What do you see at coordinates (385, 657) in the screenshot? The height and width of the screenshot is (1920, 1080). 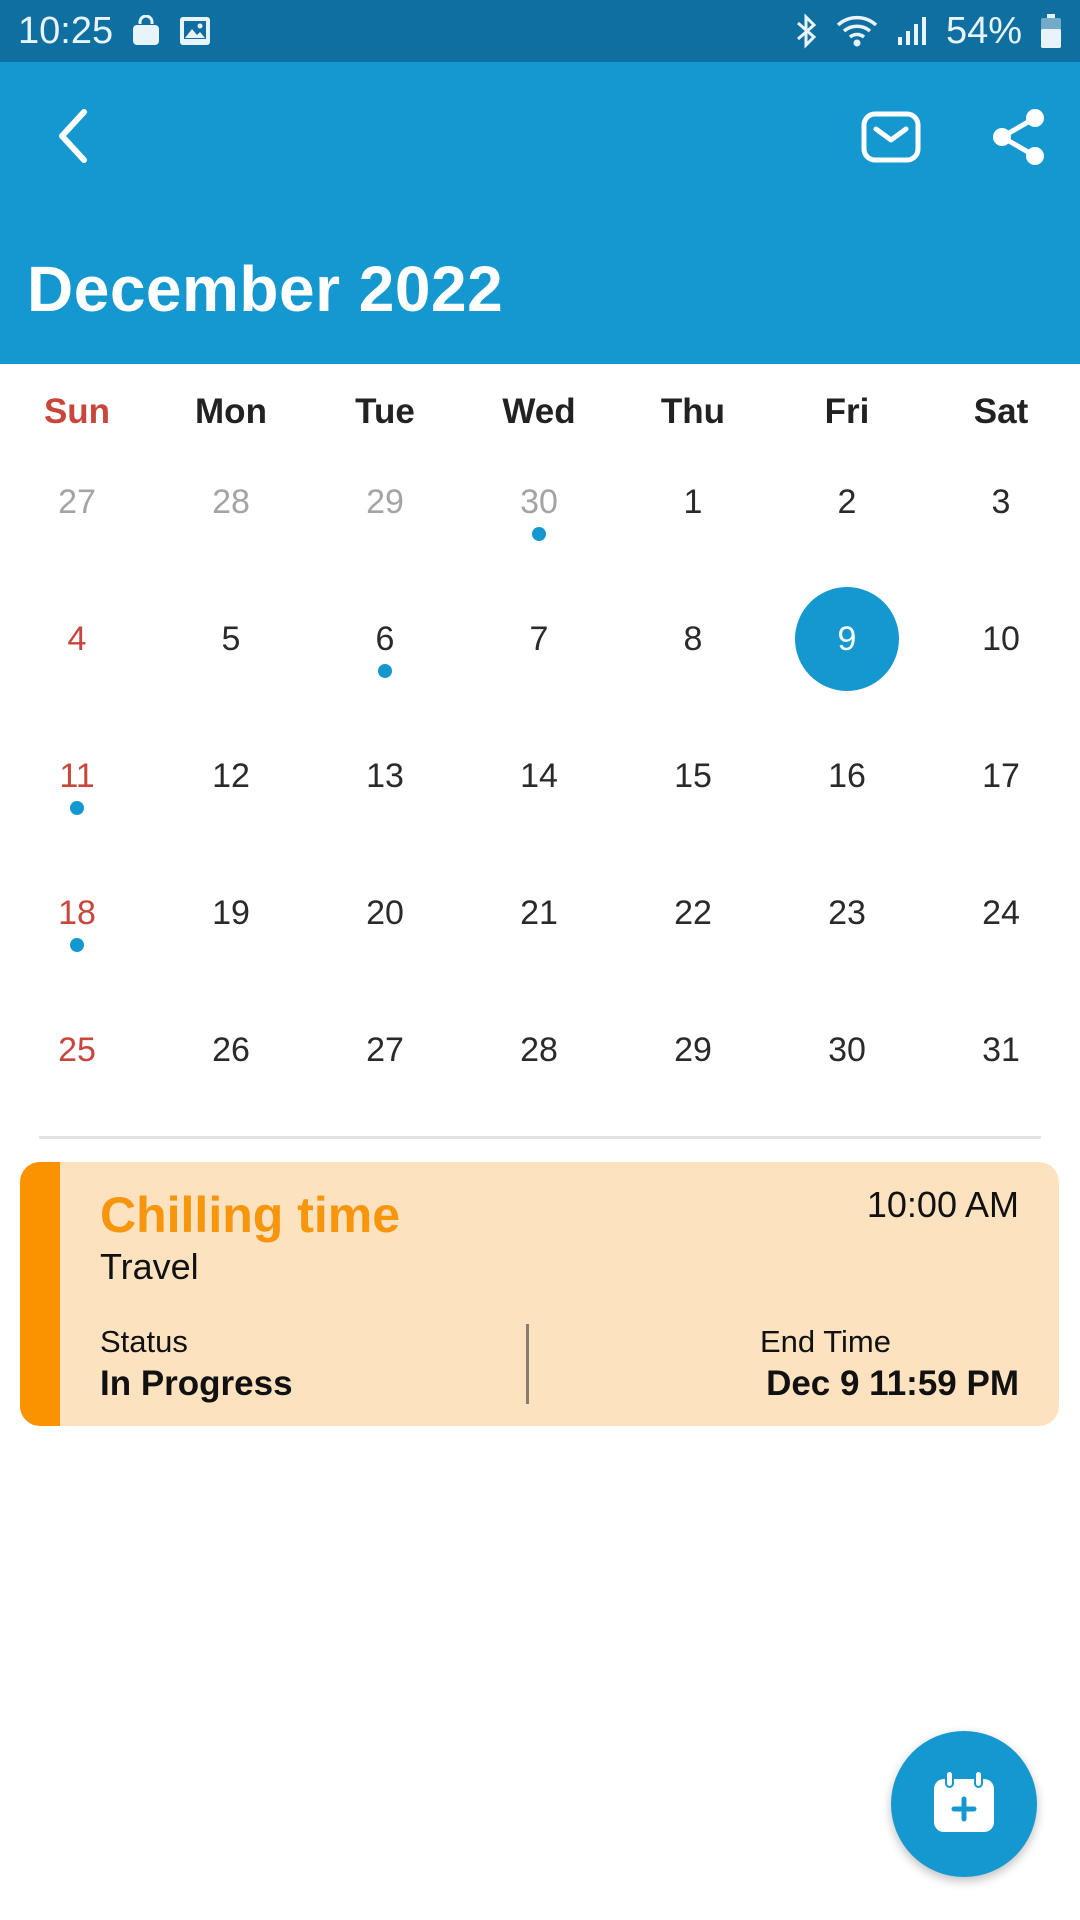 I see `calendar-day: 6` at bounding box center [385, 657].